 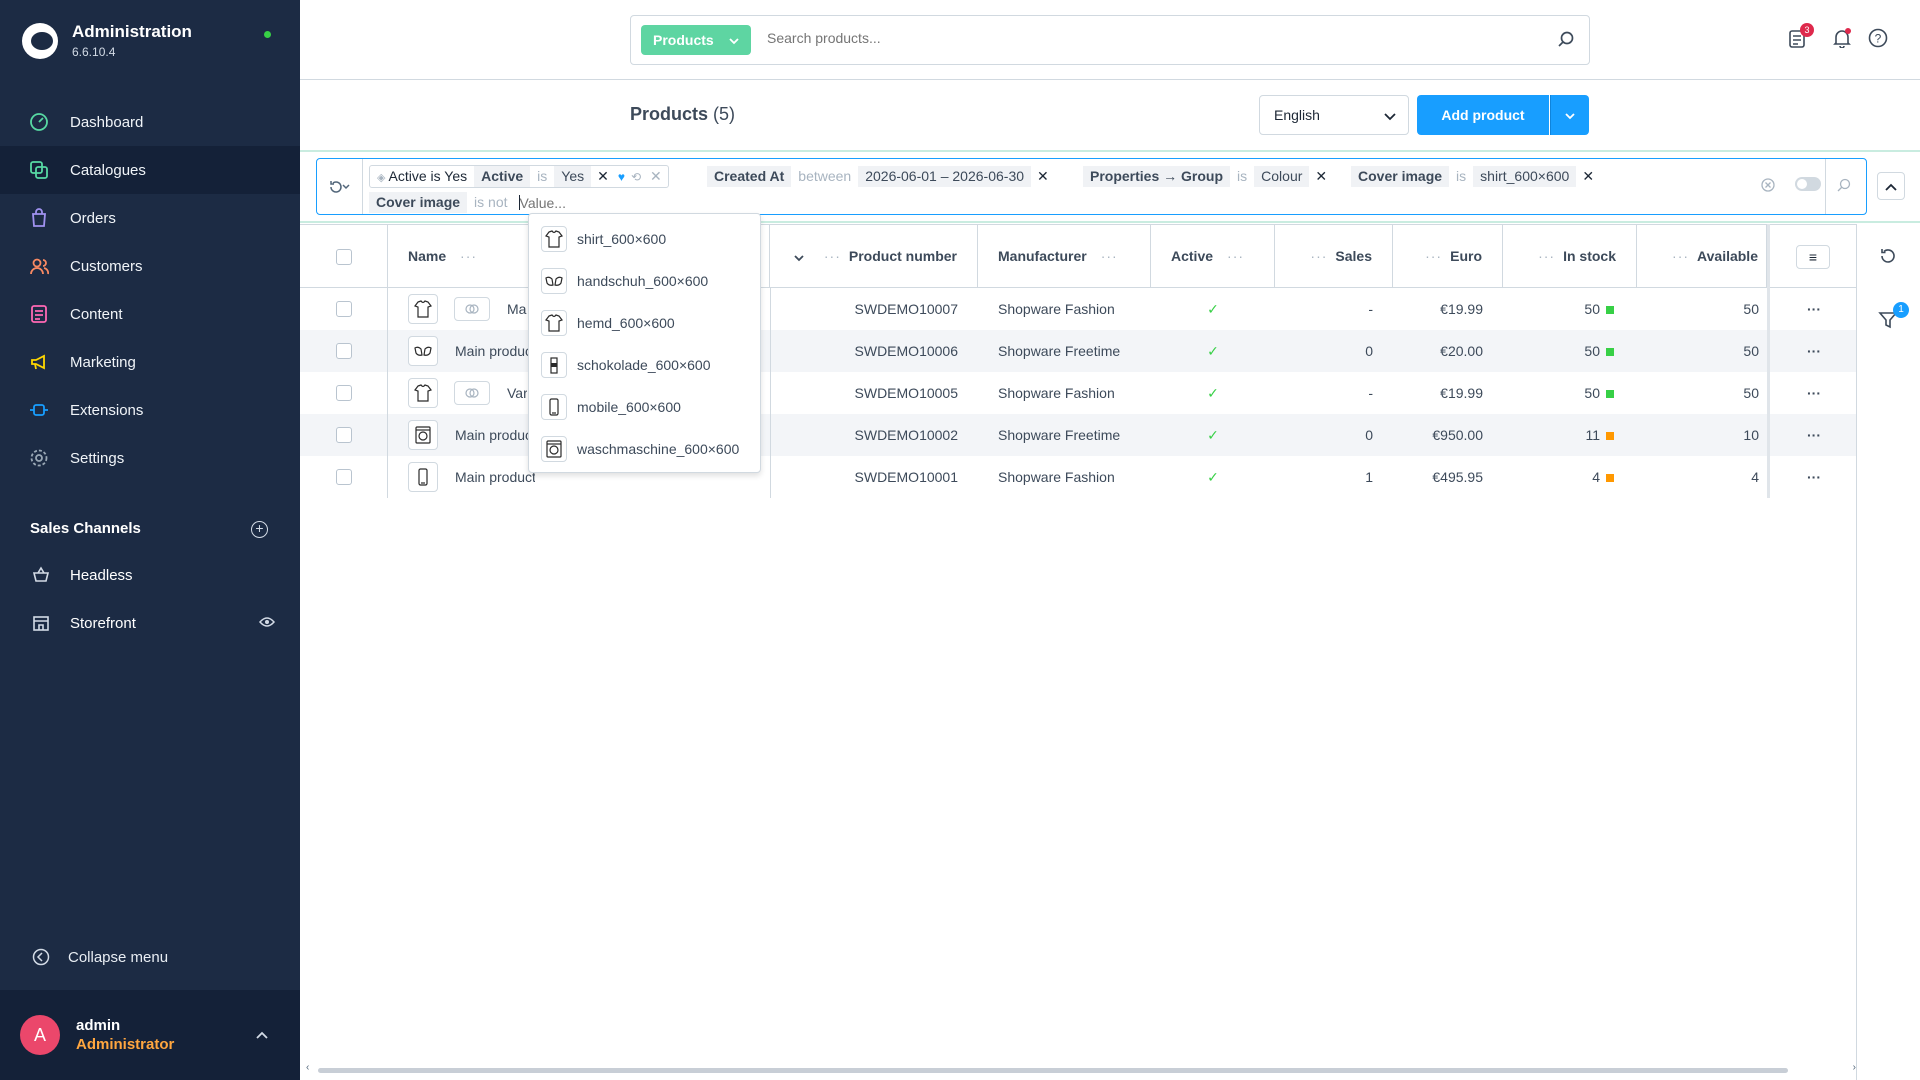 What do you see at coordinates (636, 177) in the screenshot?
I see `refresh-icon: ⟲` at bounding box center [636, 177].